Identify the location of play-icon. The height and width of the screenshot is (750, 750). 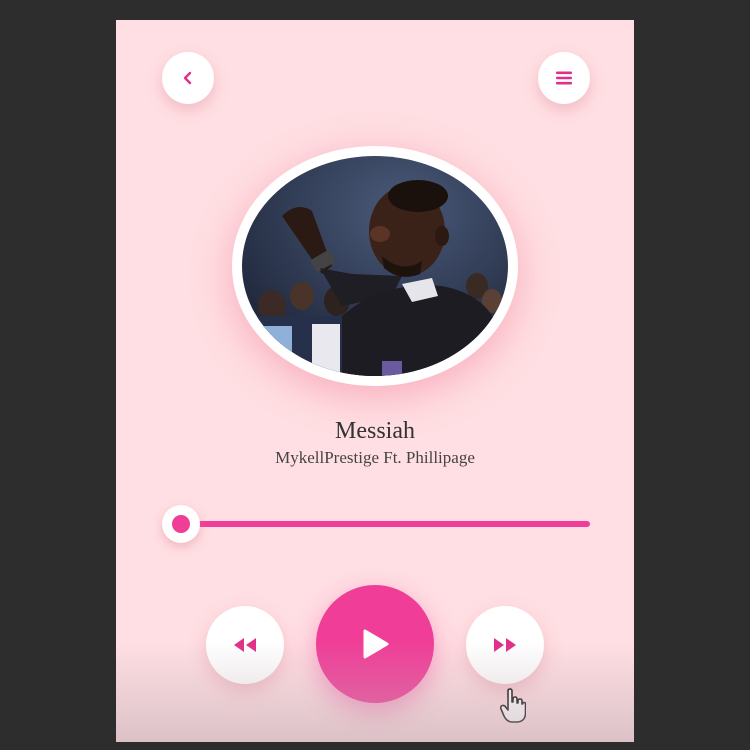
(376, 644).